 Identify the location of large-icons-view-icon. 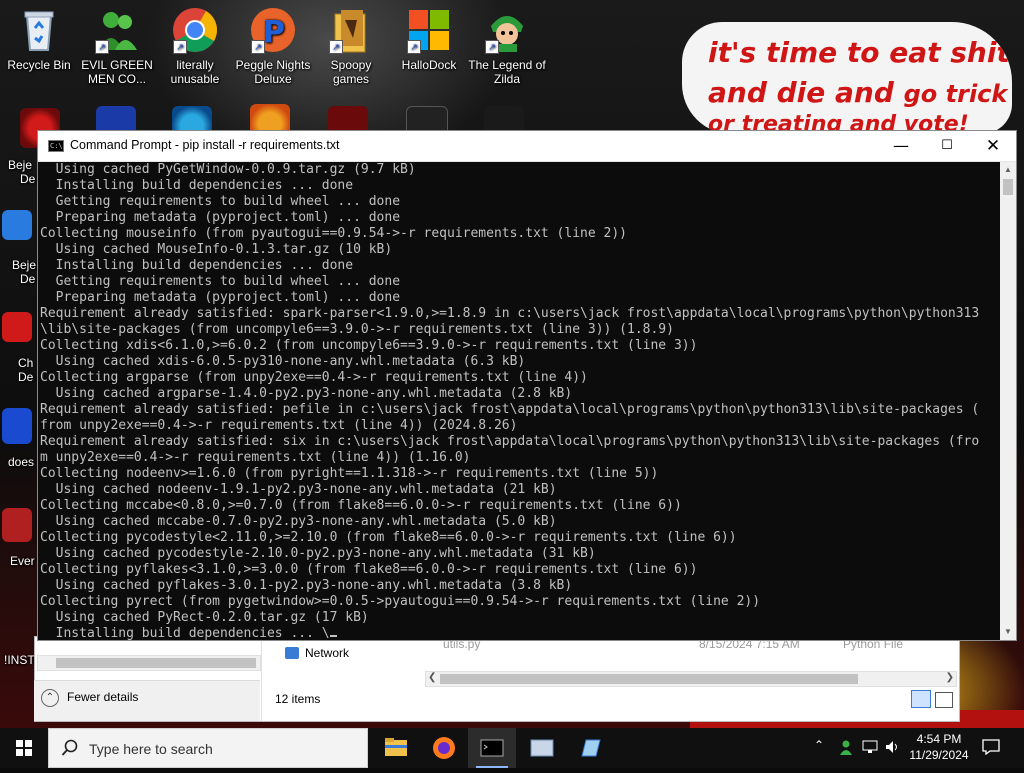
(944, 700).